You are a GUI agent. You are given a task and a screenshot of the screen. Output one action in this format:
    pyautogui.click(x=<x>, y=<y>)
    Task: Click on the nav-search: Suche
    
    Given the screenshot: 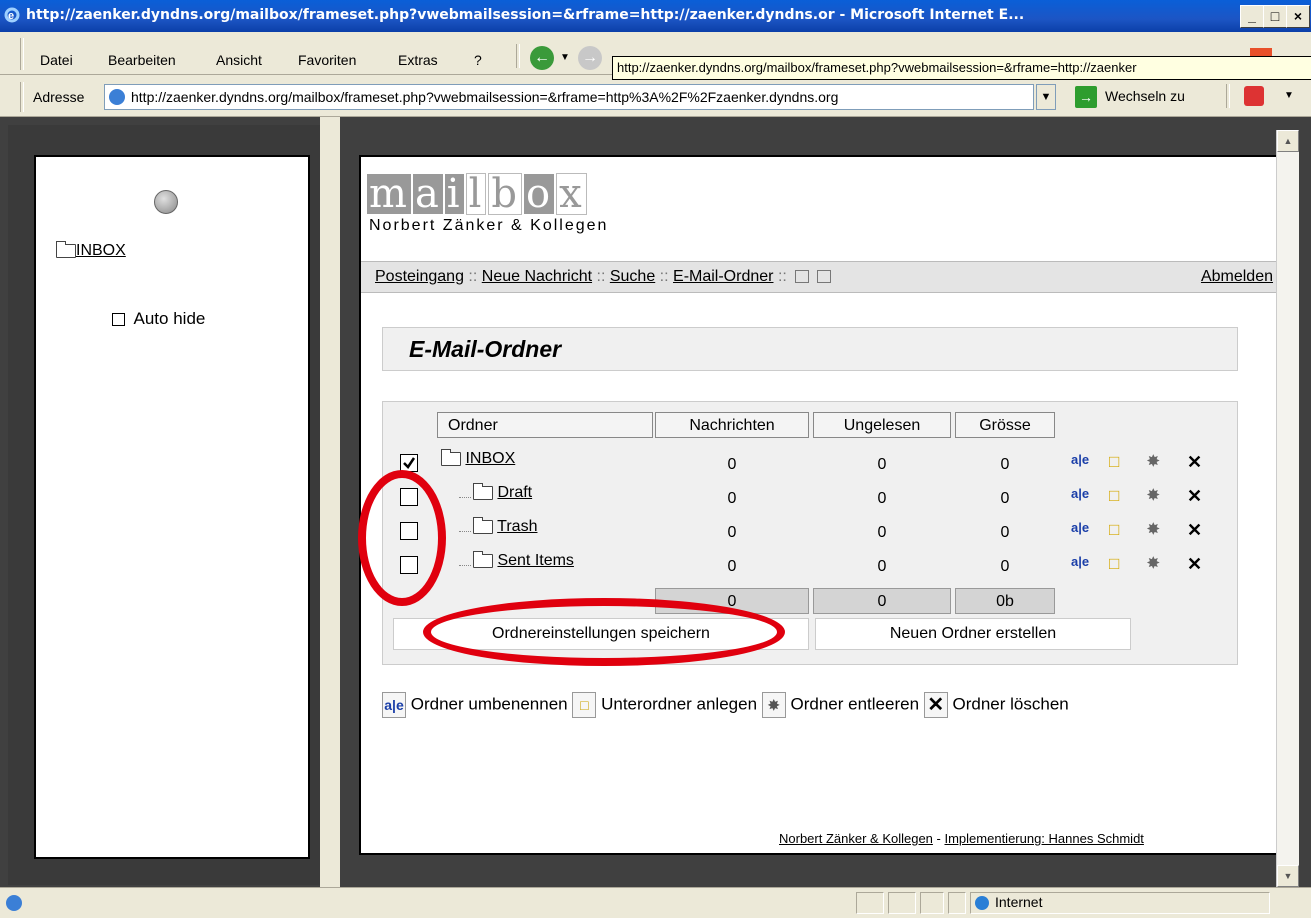 What is the action you would take?
    pyautogui.click(x=632, y=276)
    